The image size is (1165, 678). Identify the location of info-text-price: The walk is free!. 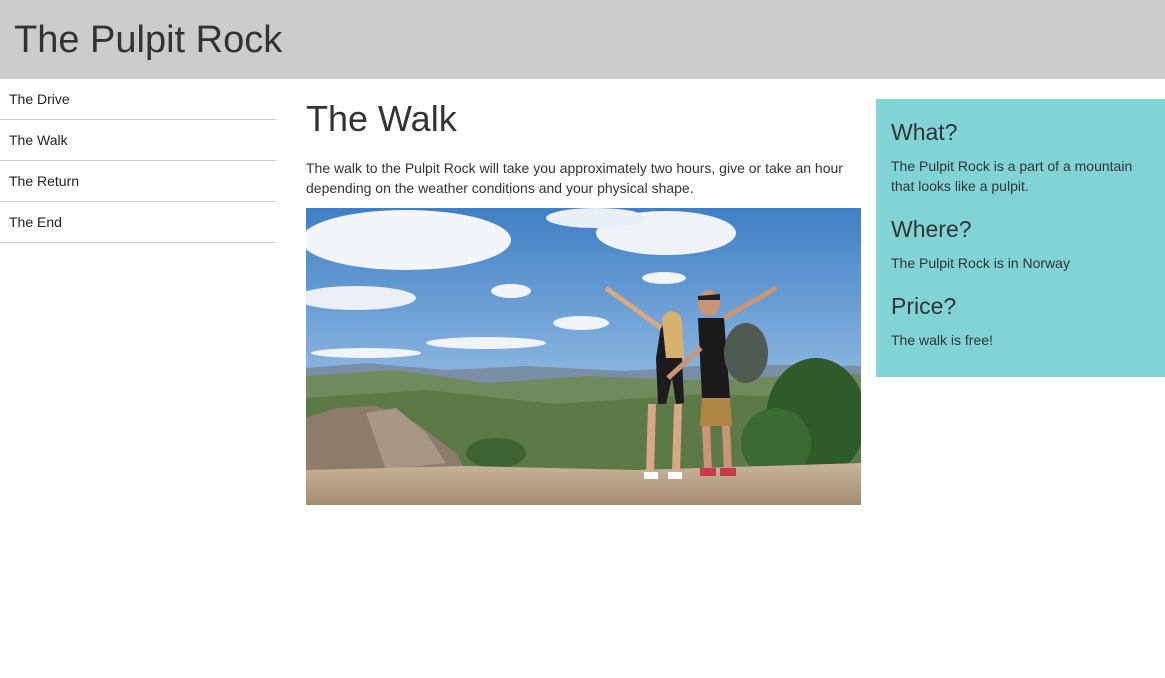
(942, 340).